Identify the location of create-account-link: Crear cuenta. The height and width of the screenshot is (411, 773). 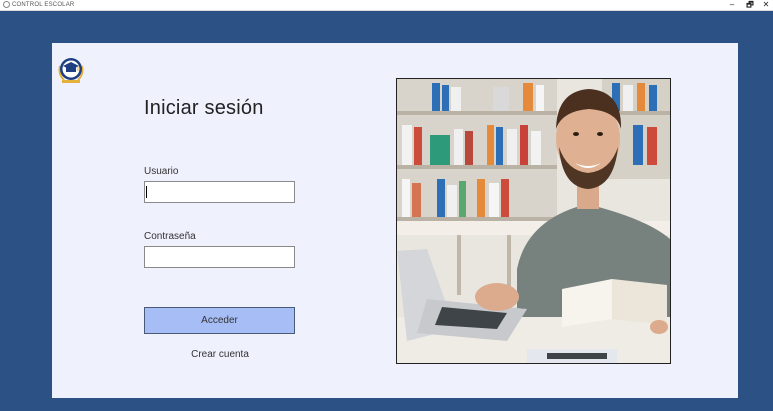
(220, 354).